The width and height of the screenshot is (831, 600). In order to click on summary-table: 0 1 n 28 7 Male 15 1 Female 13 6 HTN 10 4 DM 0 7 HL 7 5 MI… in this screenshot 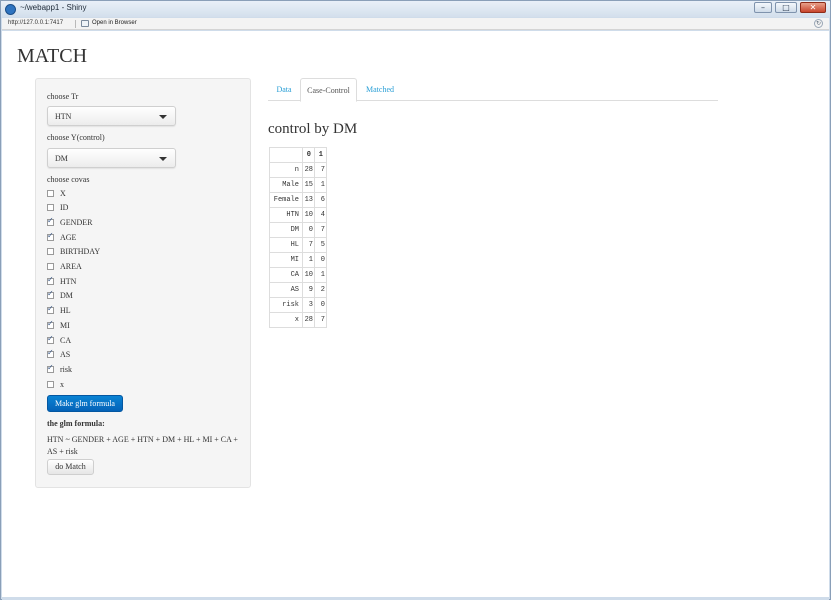, I will do `click(298, 237)`.